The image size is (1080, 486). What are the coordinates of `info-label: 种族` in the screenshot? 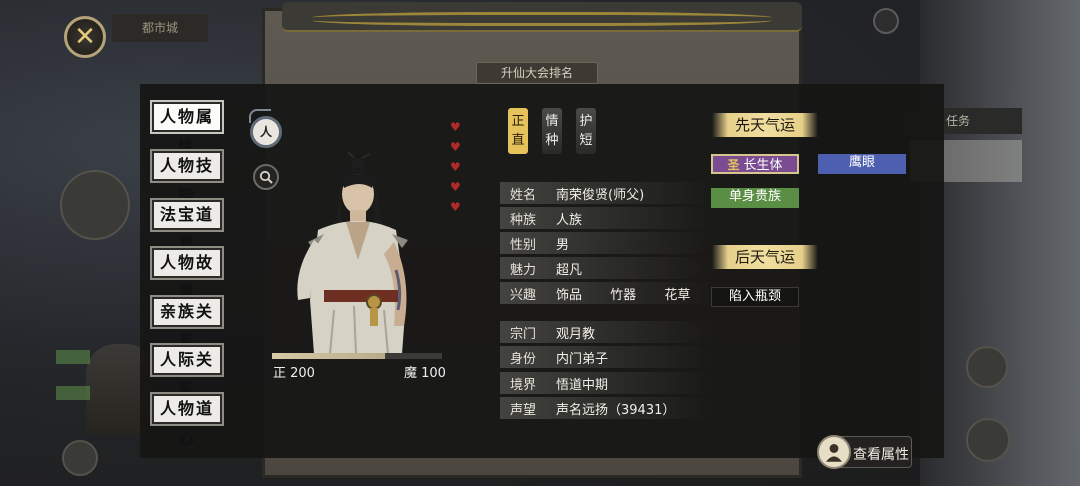 It's located at (523, 220).